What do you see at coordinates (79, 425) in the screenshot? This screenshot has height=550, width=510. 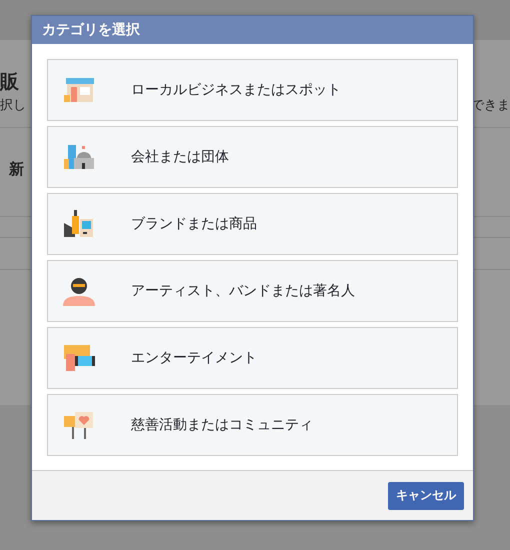 I see `signs-icon` at bounding box center [79, 425].